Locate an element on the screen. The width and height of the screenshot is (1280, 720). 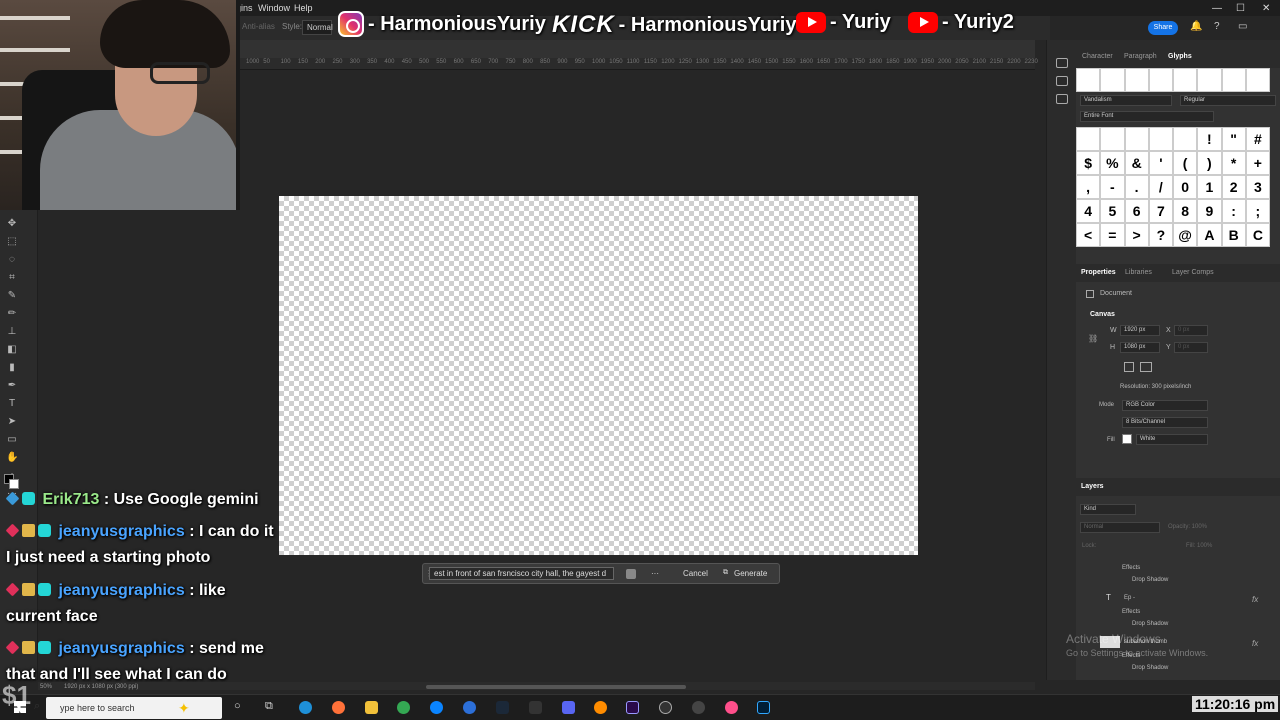
maximize-button: ☐ is located at coordinates (1240, 8).